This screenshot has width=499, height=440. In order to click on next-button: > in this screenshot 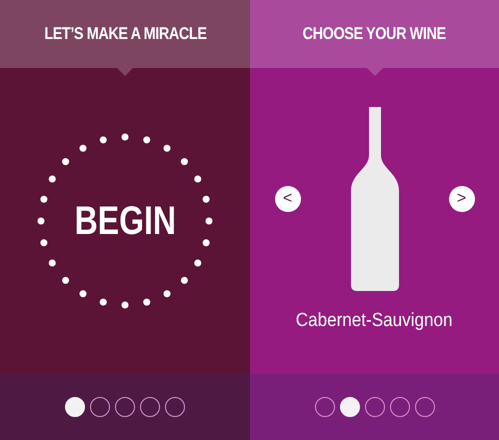, I will do `click(461, 199)`.